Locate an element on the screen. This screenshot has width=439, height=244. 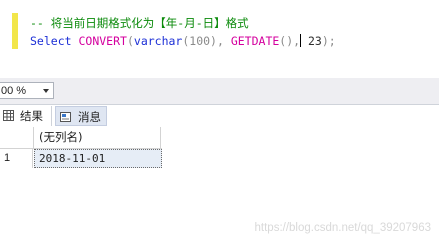
changed-lines-marker is located at coordinates (15, 31).